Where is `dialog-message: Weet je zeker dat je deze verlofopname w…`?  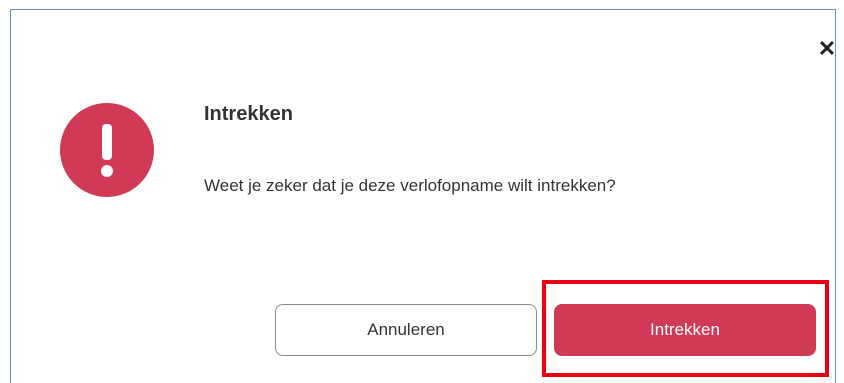
dialog-message: Weet je zeker dat je deze verlofopname w… is located at coordinates (410, 185).